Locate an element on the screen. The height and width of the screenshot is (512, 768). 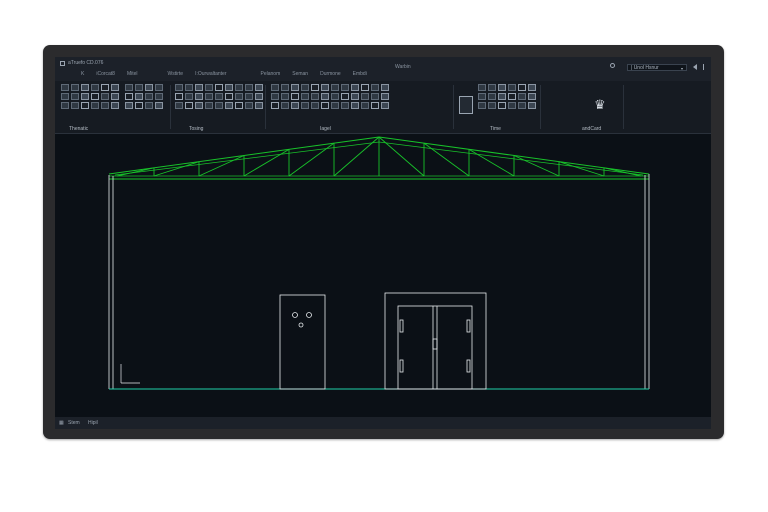
double-door-frame is located at coordinates (435, 341).